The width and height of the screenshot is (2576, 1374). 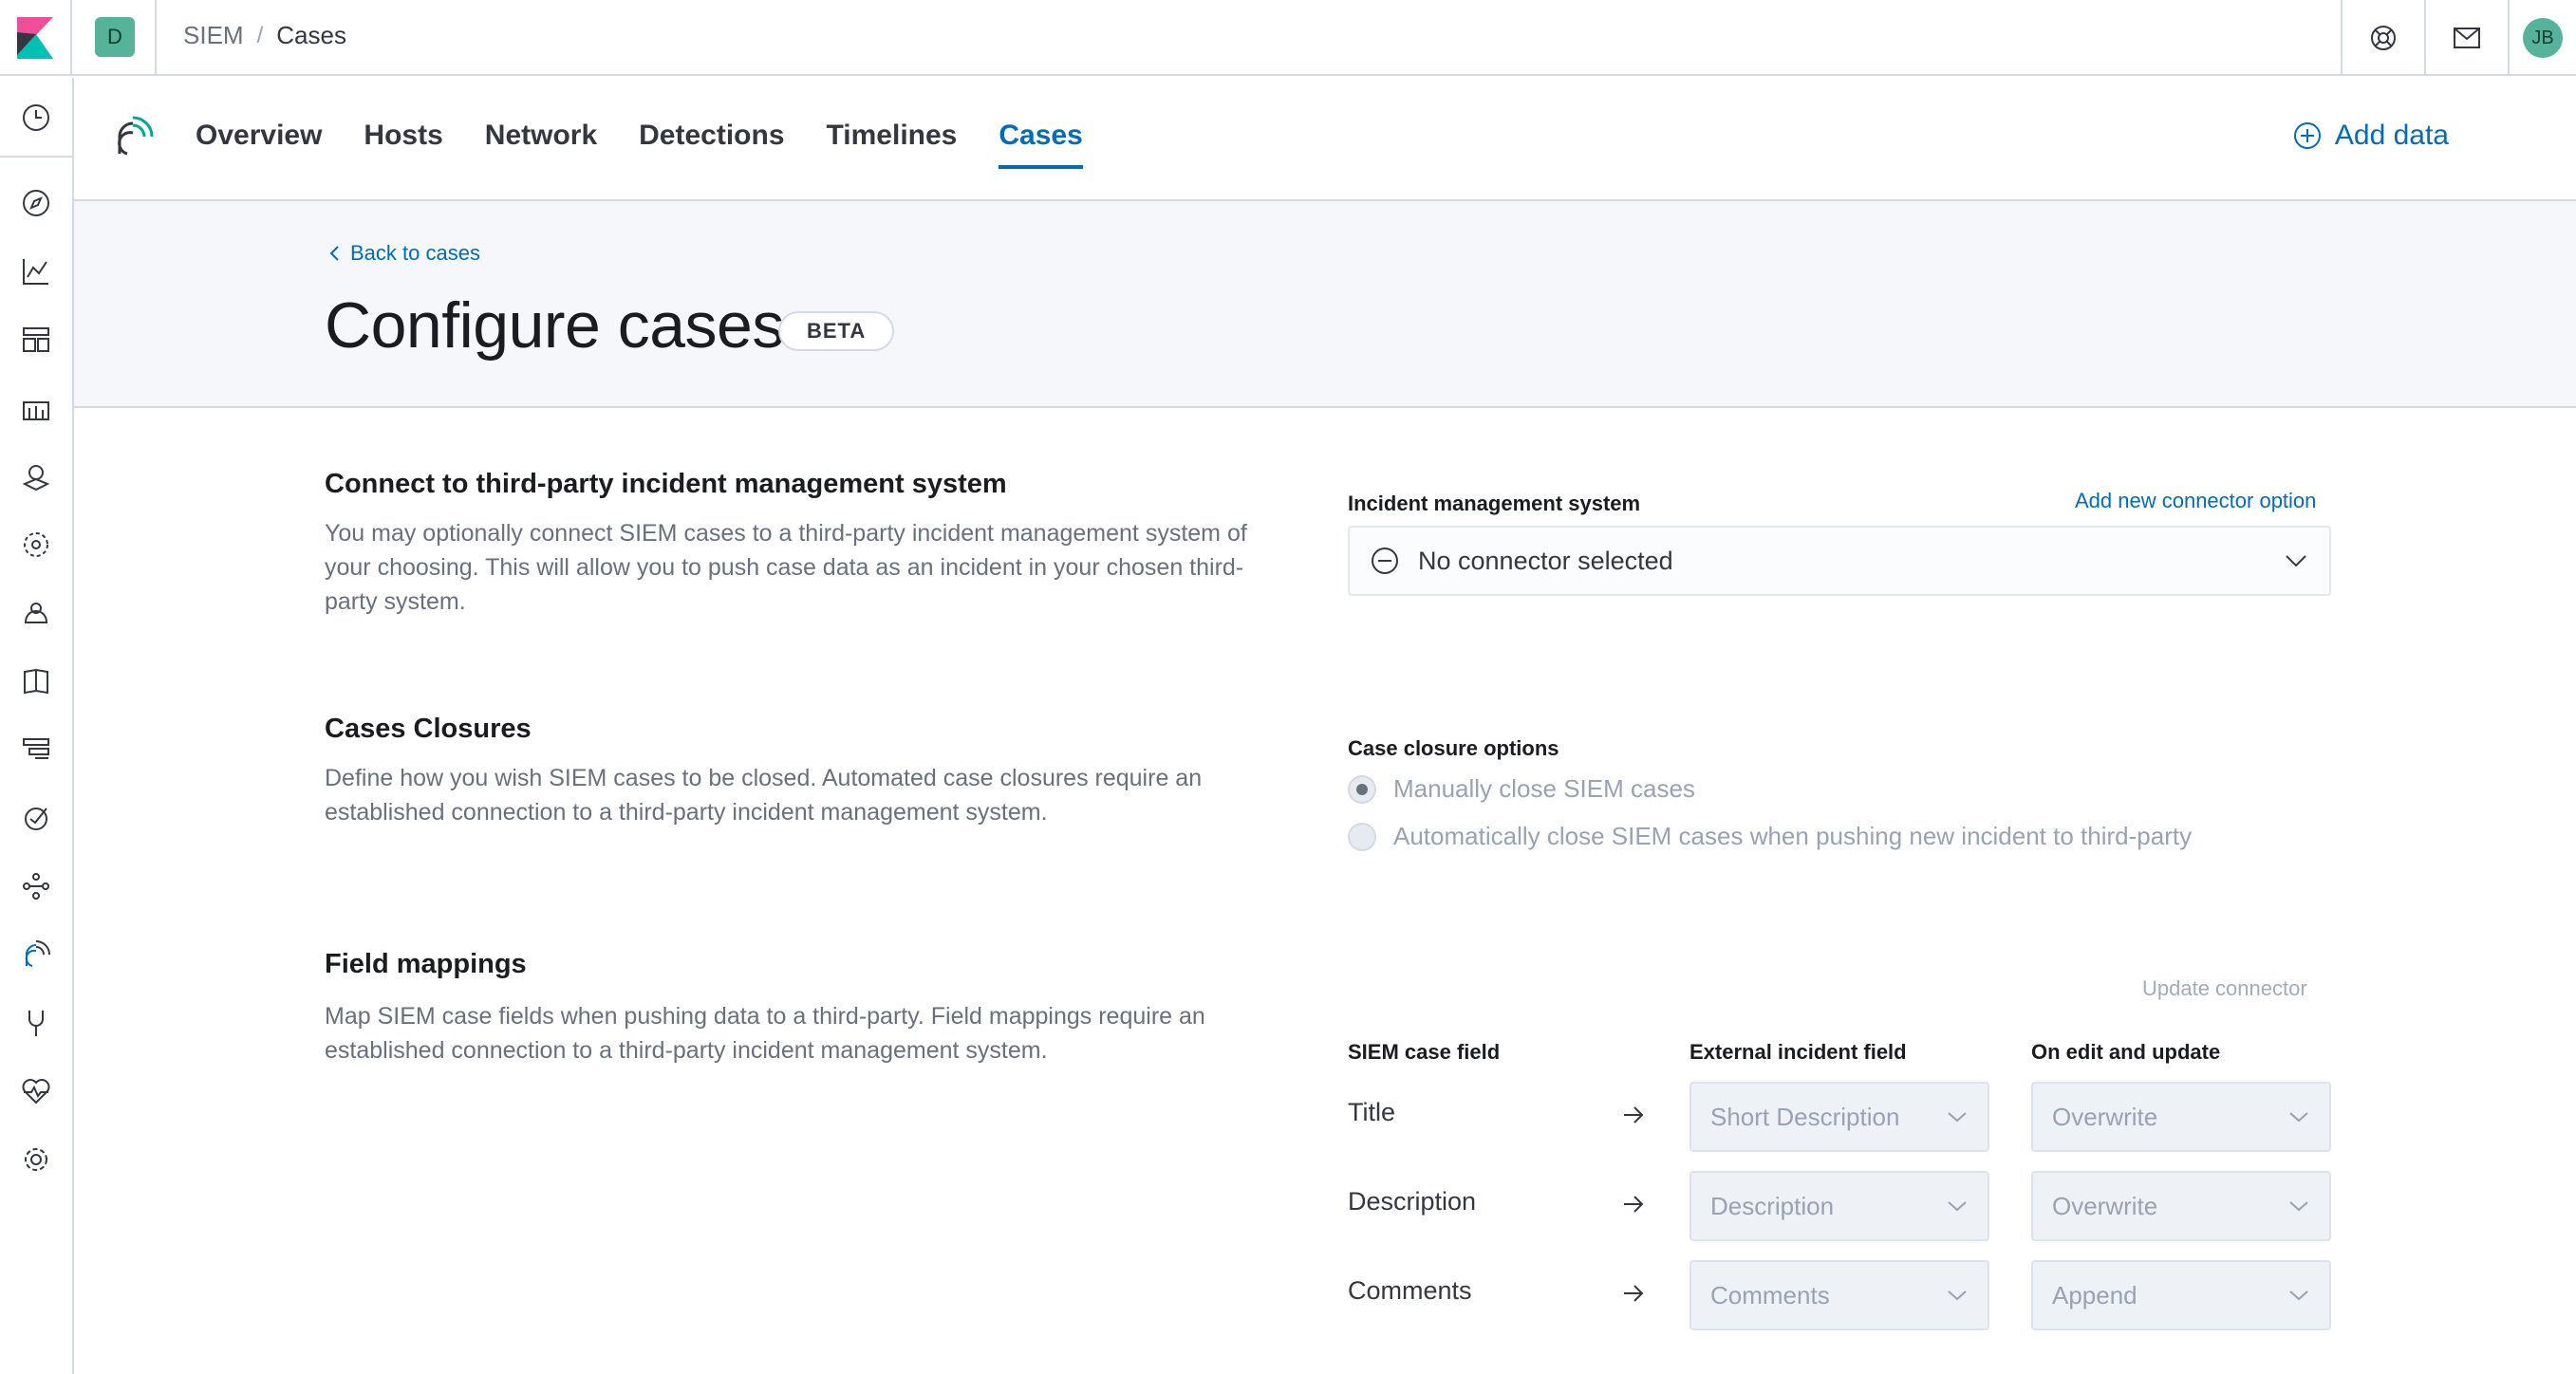 I want to click on logs-nav, so click(x=36, y=681).